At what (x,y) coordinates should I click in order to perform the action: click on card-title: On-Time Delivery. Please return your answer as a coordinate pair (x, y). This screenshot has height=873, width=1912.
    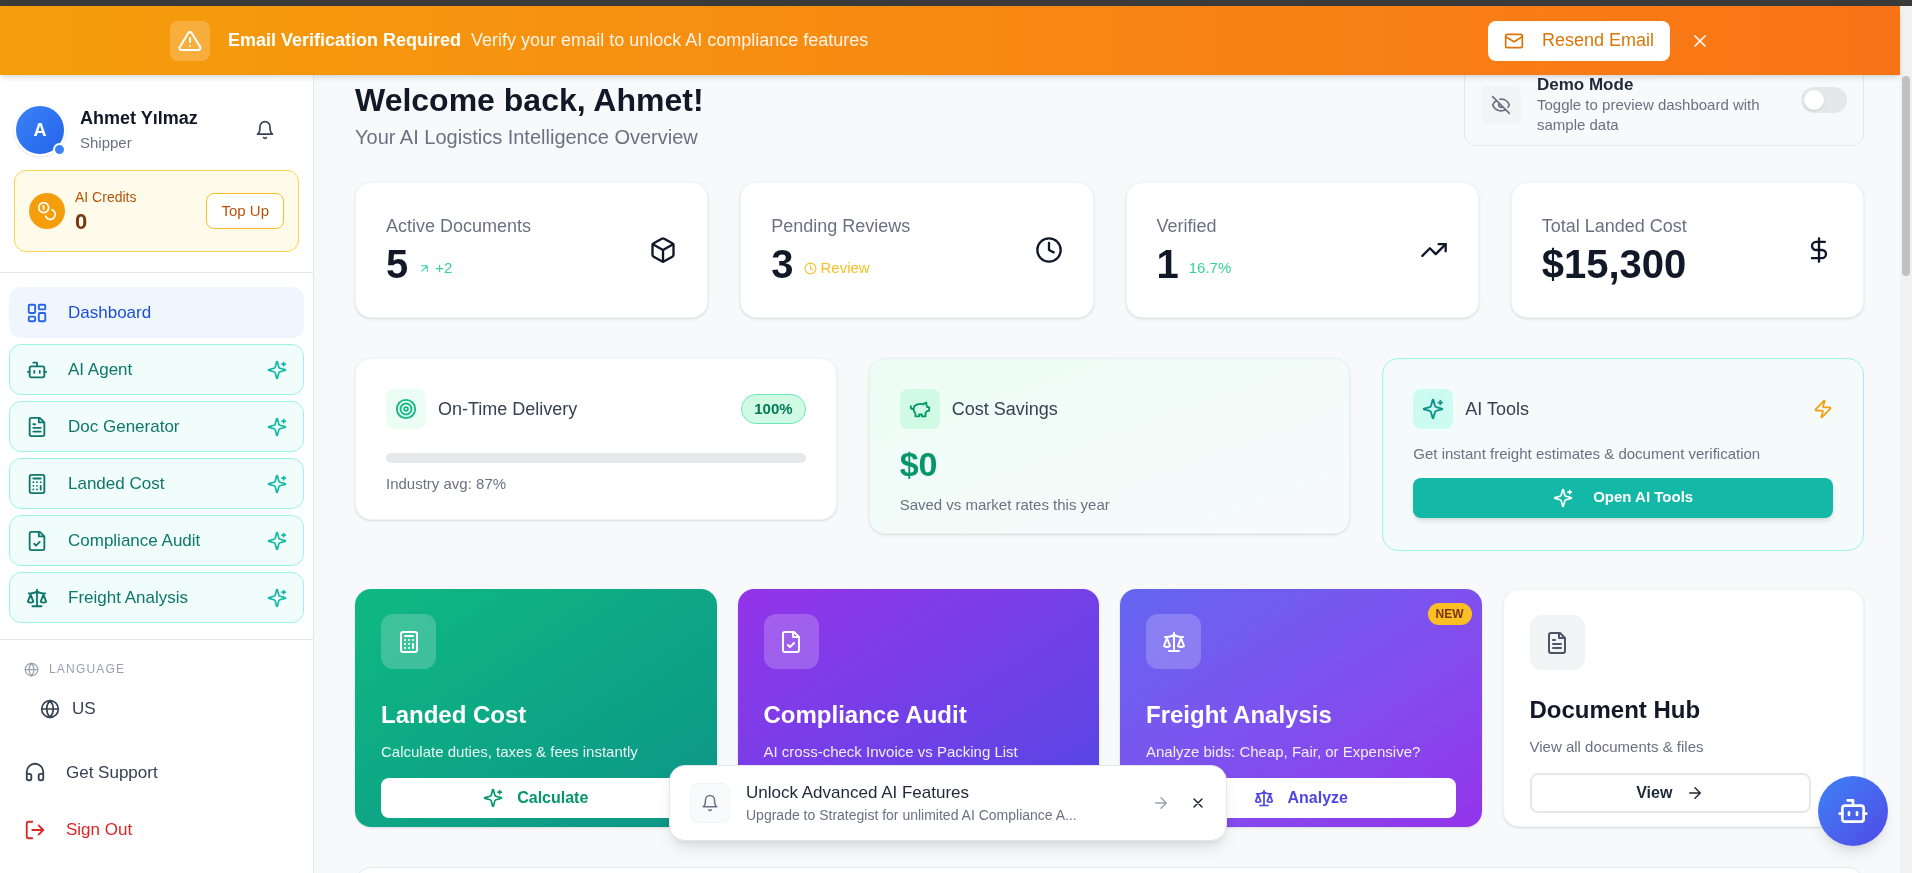
    Looking at the image, I should click on (508, 409).